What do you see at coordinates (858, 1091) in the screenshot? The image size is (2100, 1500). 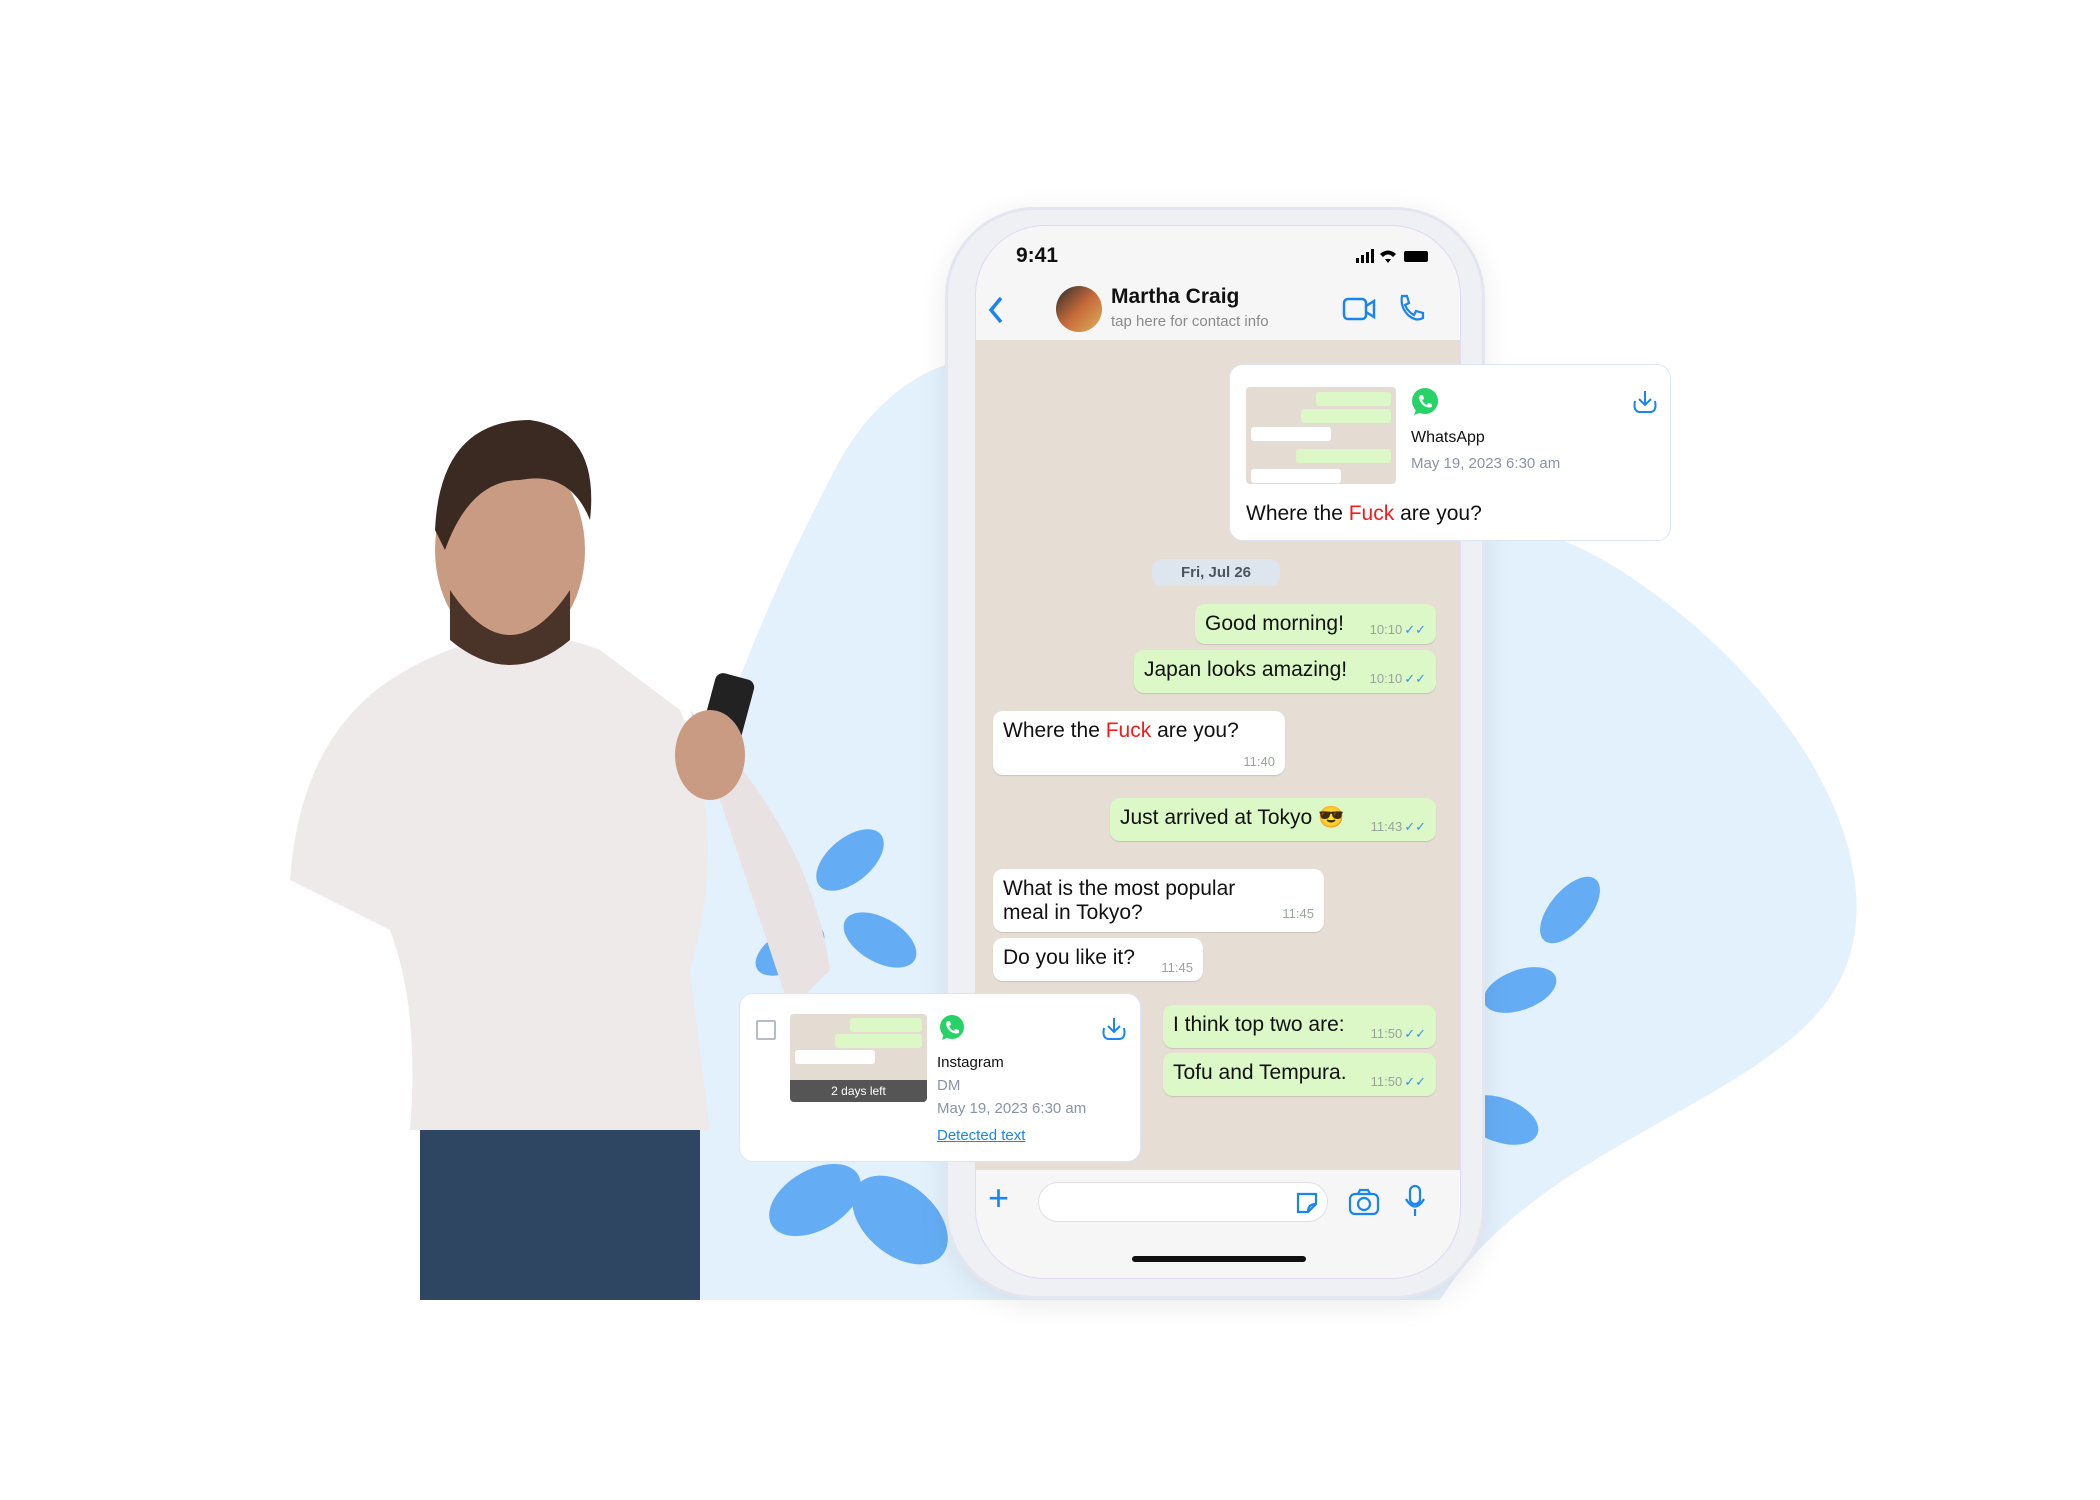 I see `expiry-badge: 2 days left` at bounding box center [858, 1091].